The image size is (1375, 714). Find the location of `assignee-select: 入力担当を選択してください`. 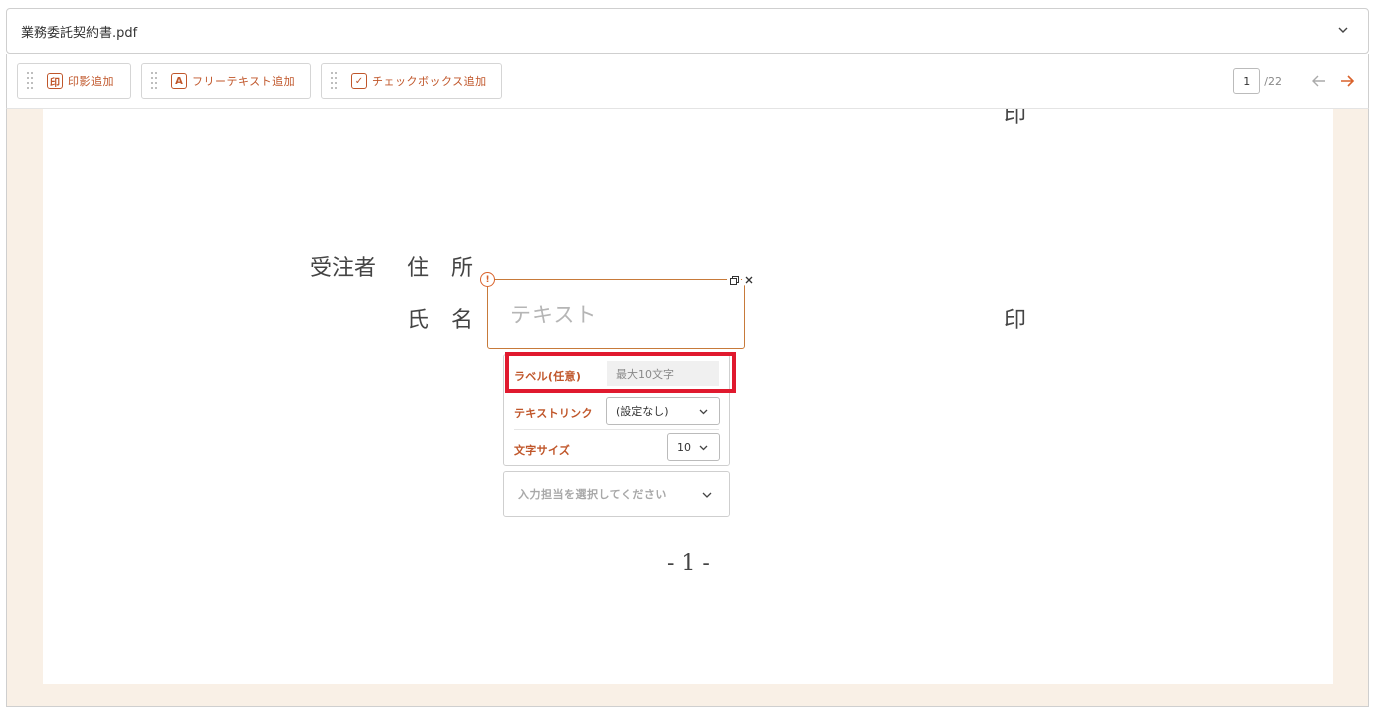

assignee-select: 入力担当を選択してください is located at coordinates (616, 494).